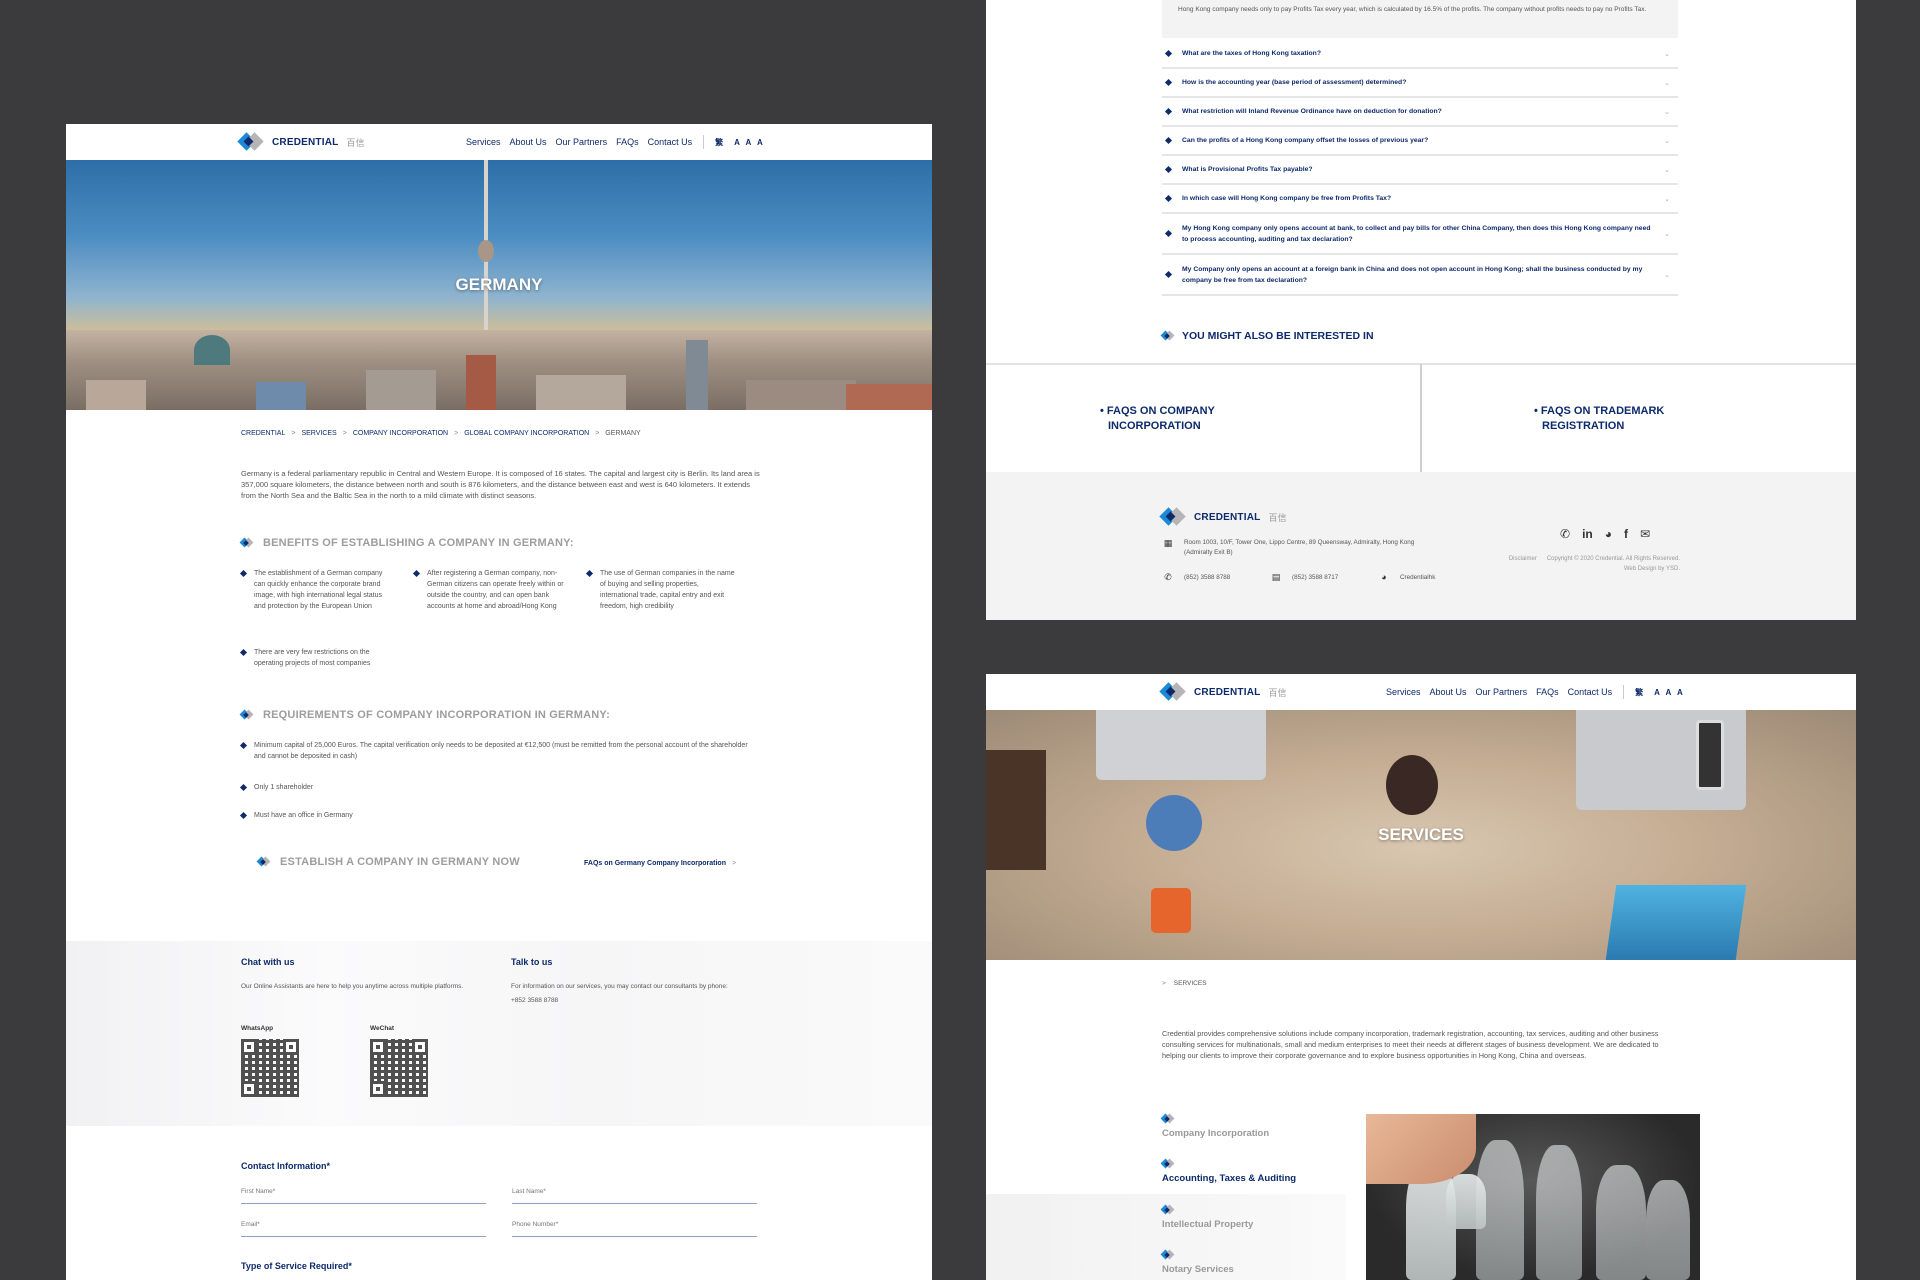 The width and height of the screenshot is (1920, 1280). What do you see at coordinates (1261, 1171) in the screenshot?
I see `service-accounting-taxes-auditing: Accounting, Taxes & Auditing` at bounding box center [1261, 1171].